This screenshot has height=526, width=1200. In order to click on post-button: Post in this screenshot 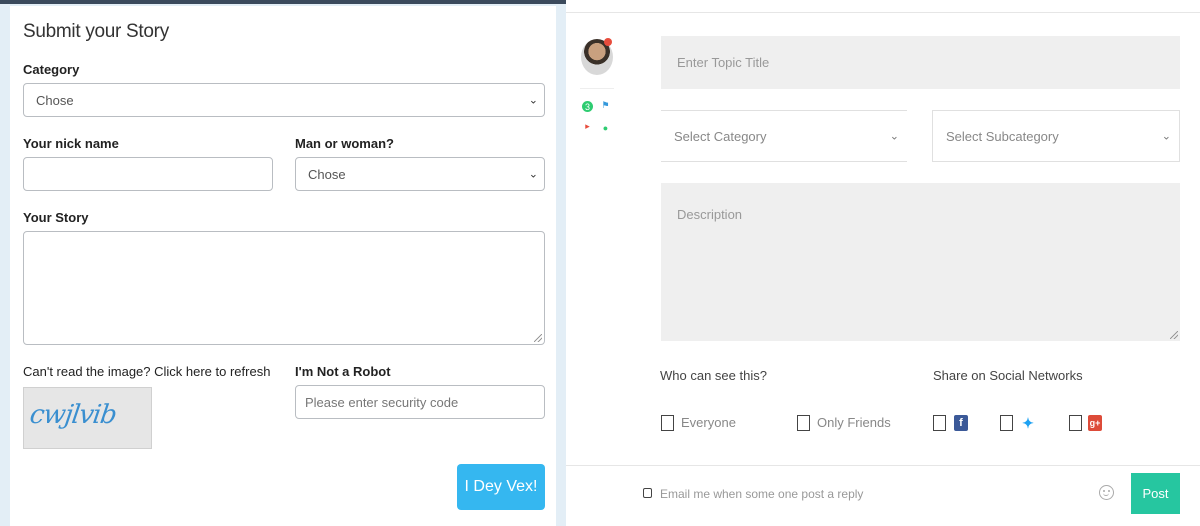, I will do `click(1155, 493)`.